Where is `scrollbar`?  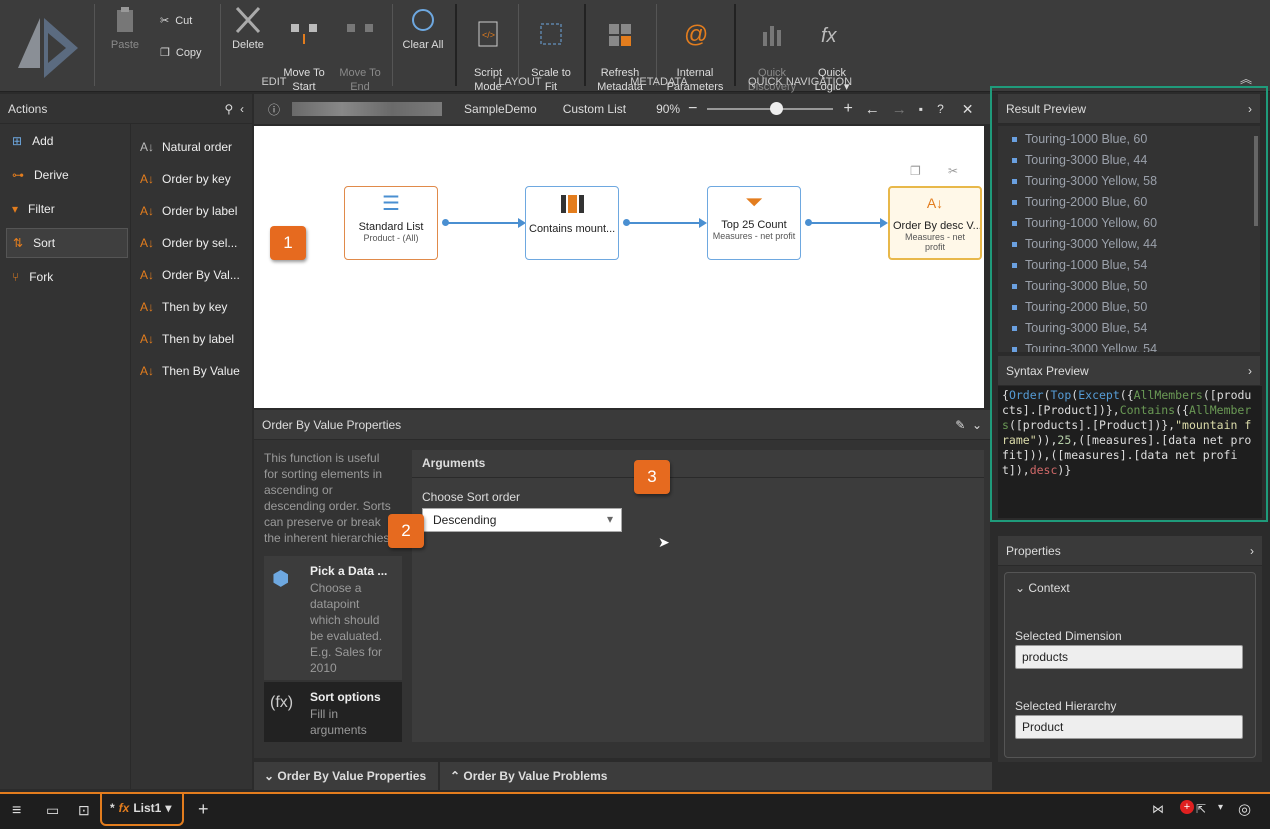 scrollbar is located at coordinates (1256, 181).